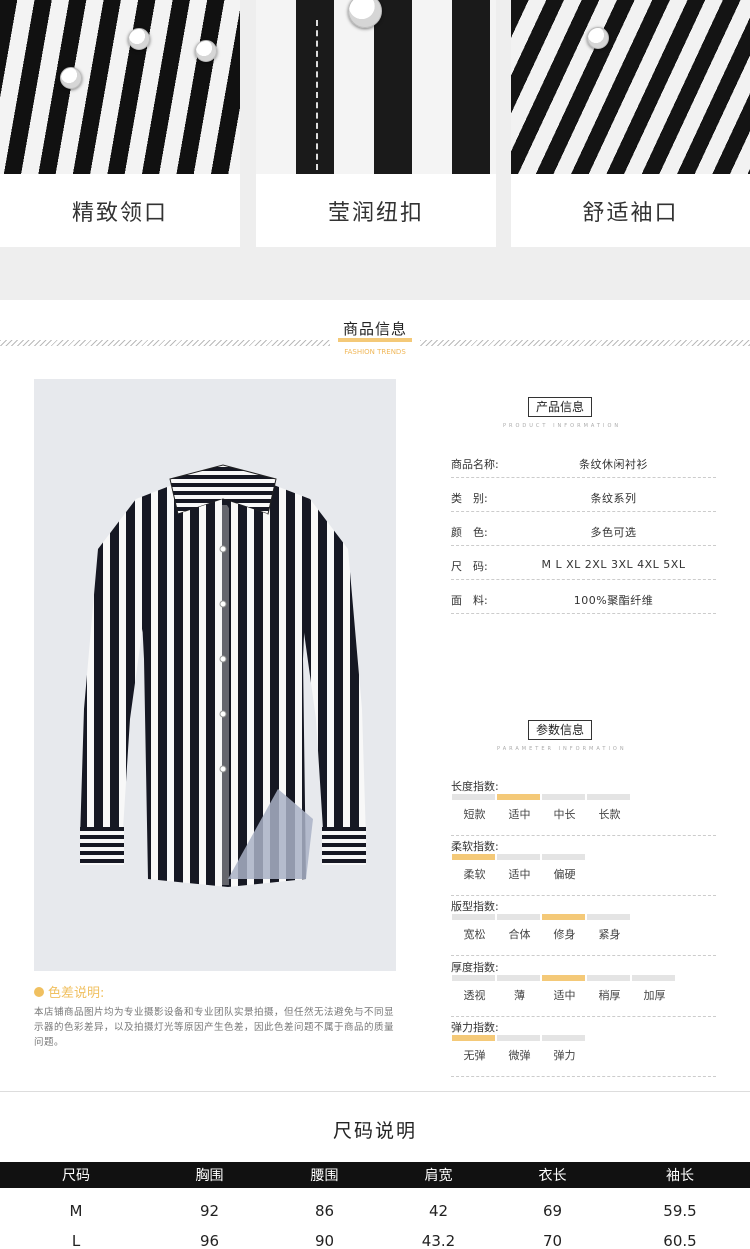 This screenshot has width=750, height=1249. Describe the element at coordinates (209, 1240) in the screenshot. I see `size-cell: 96` at that location.